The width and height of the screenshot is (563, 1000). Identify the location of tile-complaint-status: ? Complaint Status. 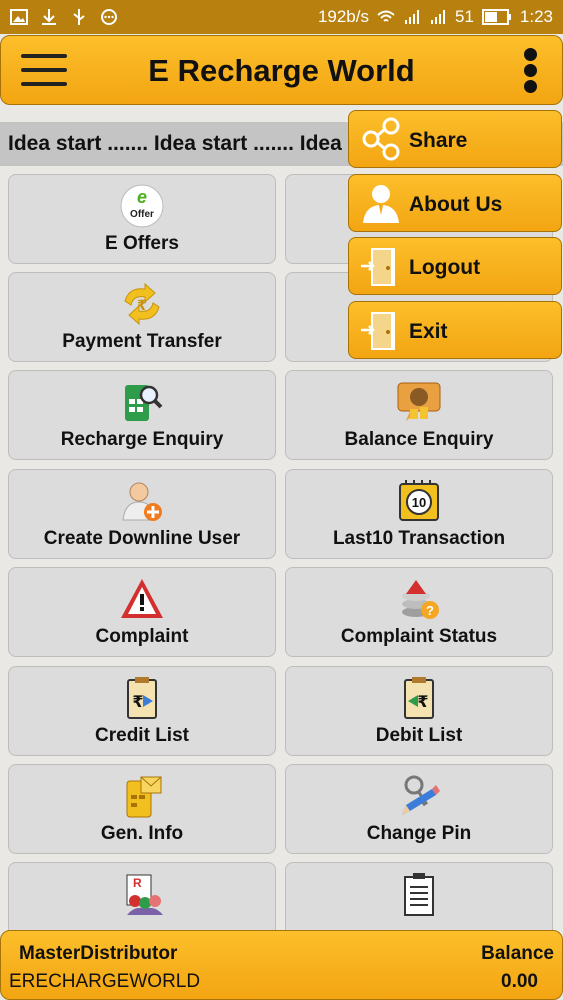
(419, 612).